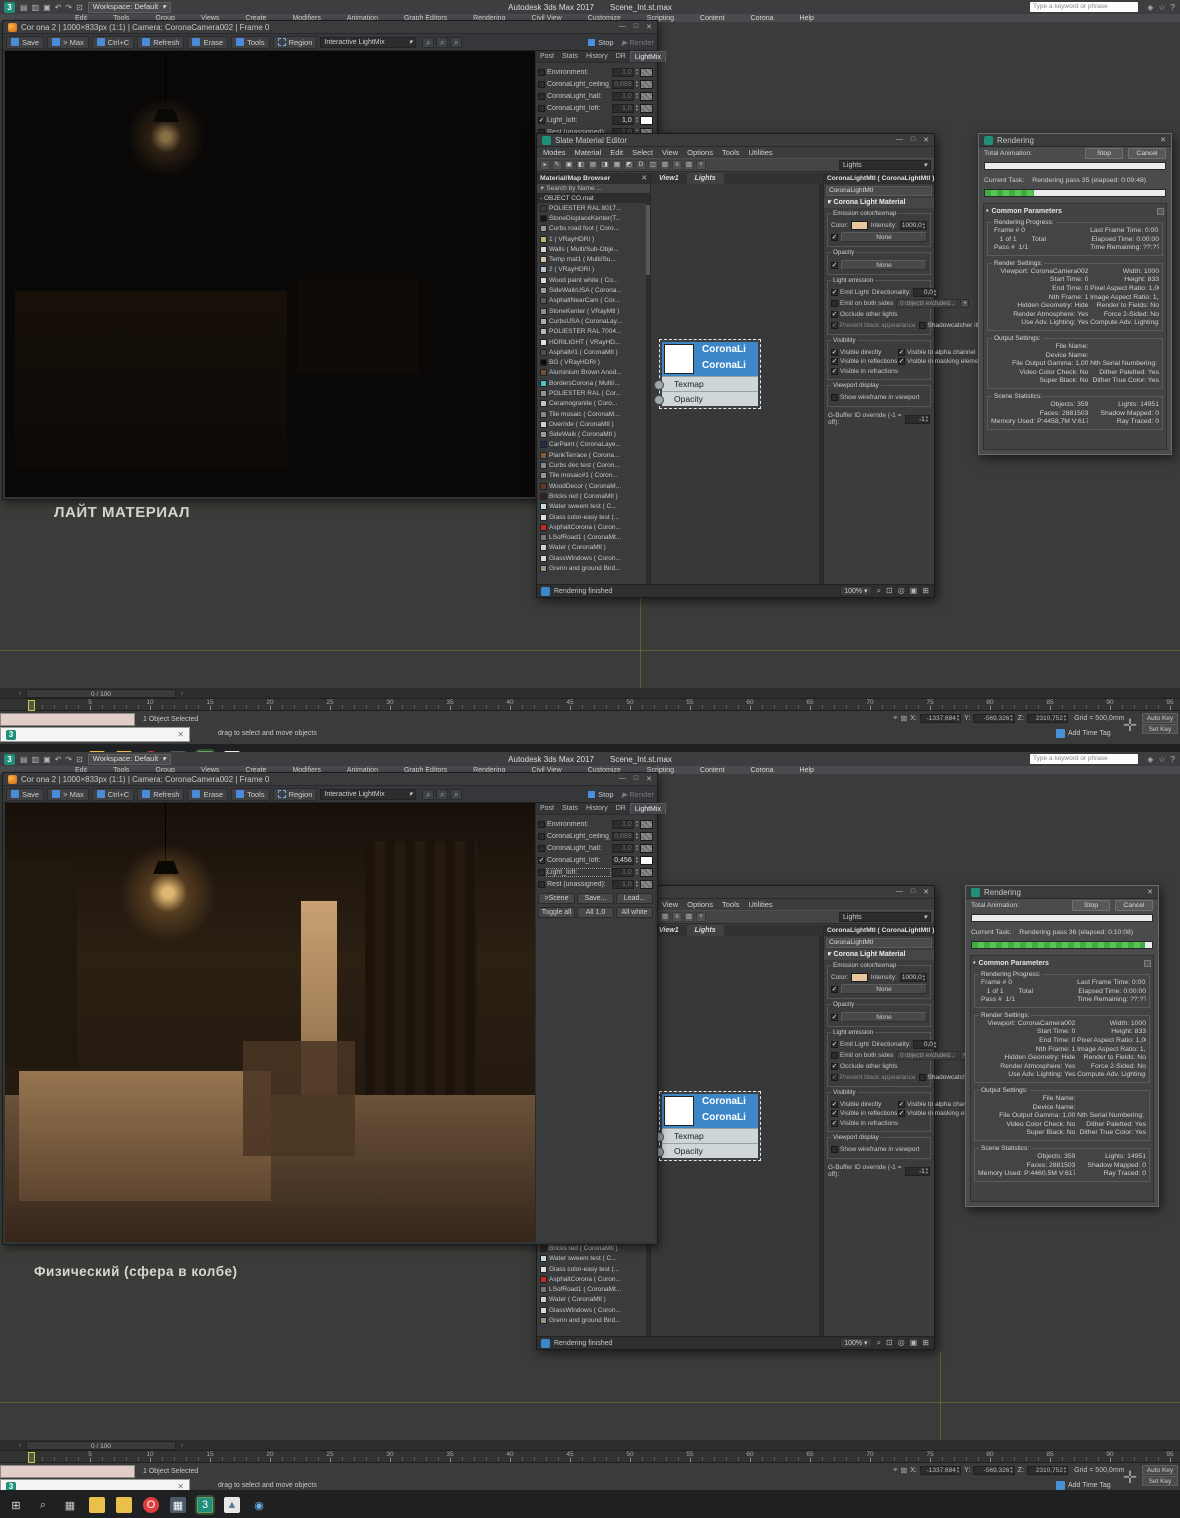  Describe the element at coordinates (36, 759) in the screenshot. I see `toolbar-icon: ▥` at that location.